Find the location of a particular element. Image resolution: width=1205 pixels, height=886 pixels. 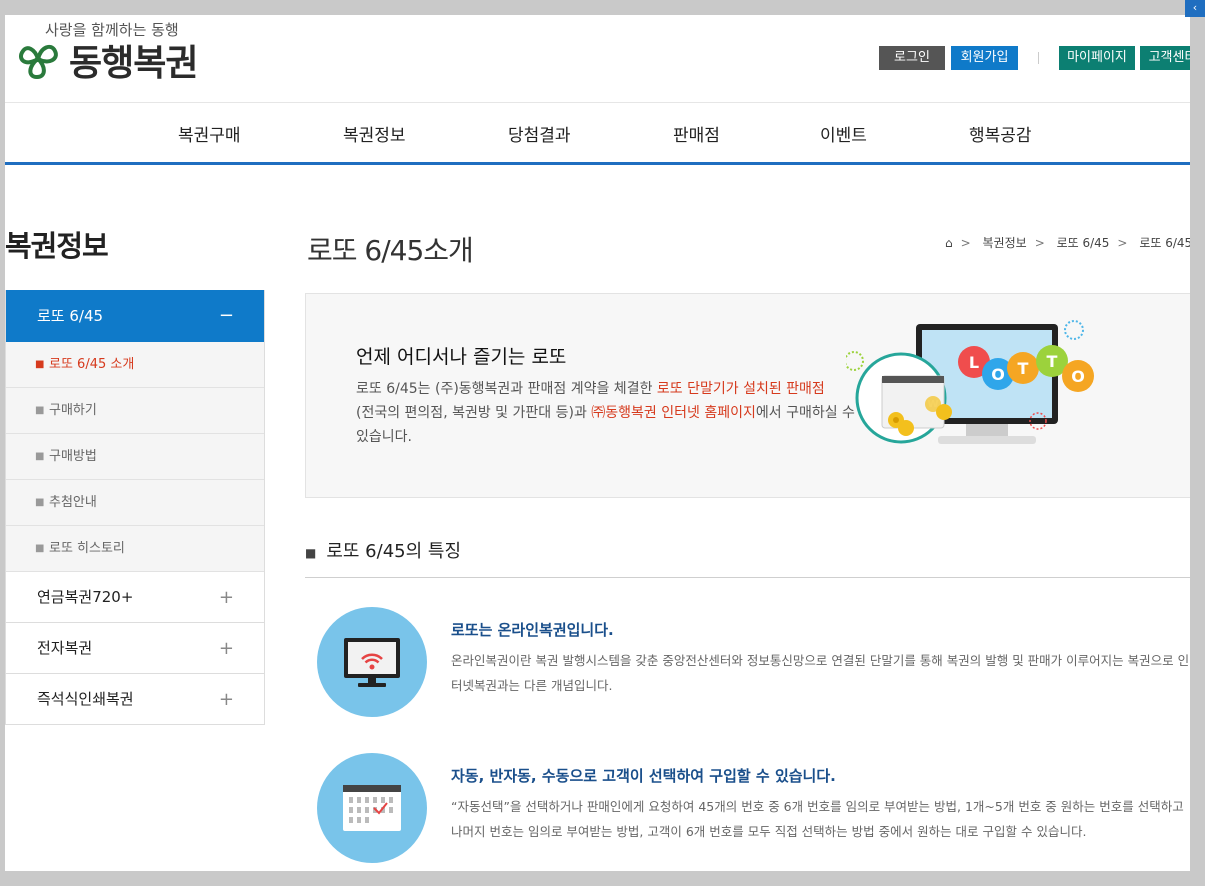

nav-item-stores: 판매점 is located at coordinates (696, 133).